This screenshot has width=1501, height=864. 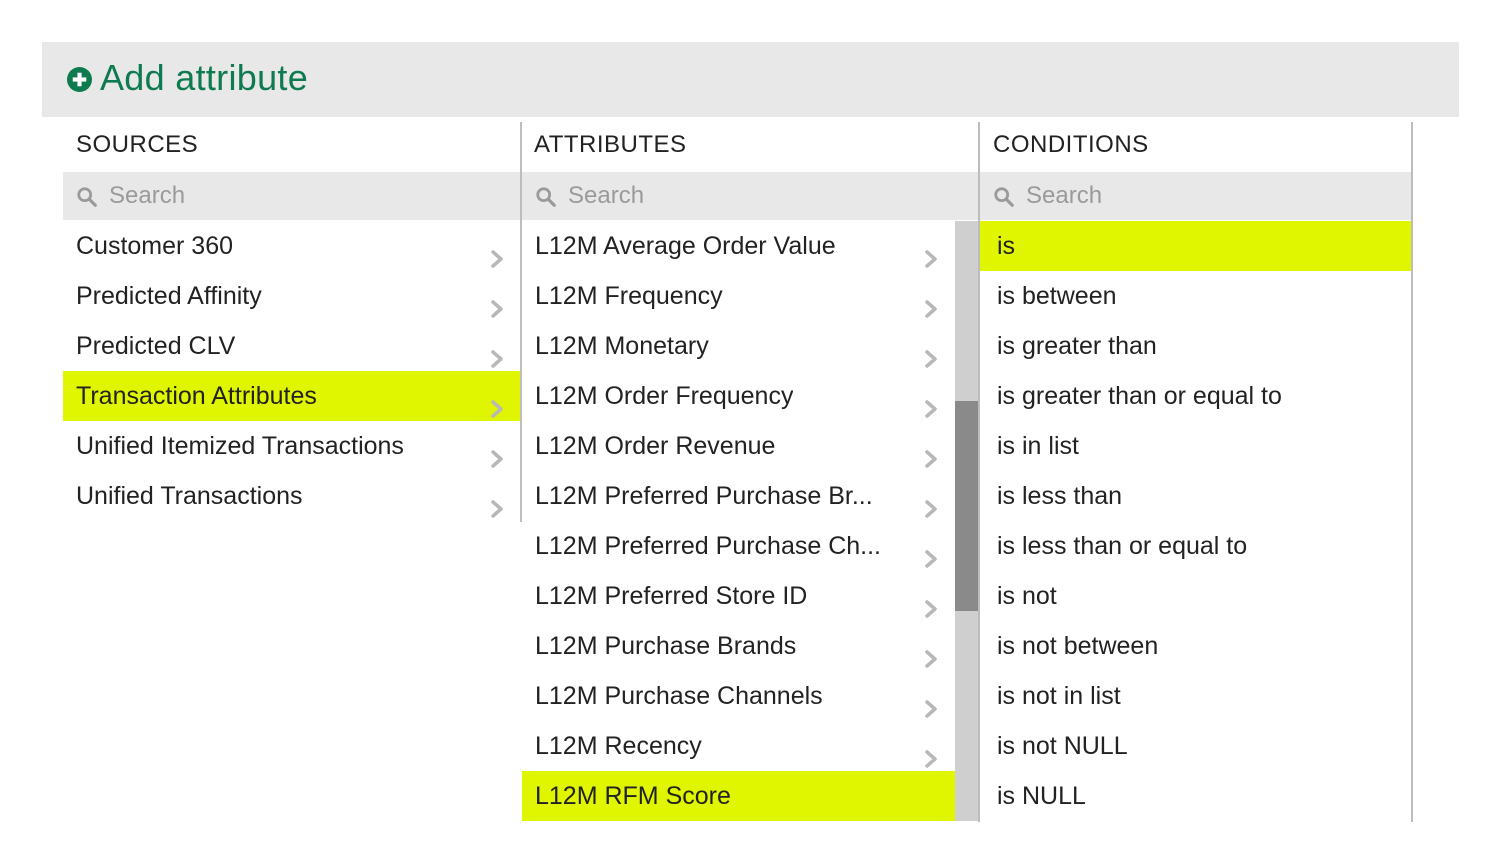 I want to click on sources-column-title: SOURCES, so click(x=137, y=144).